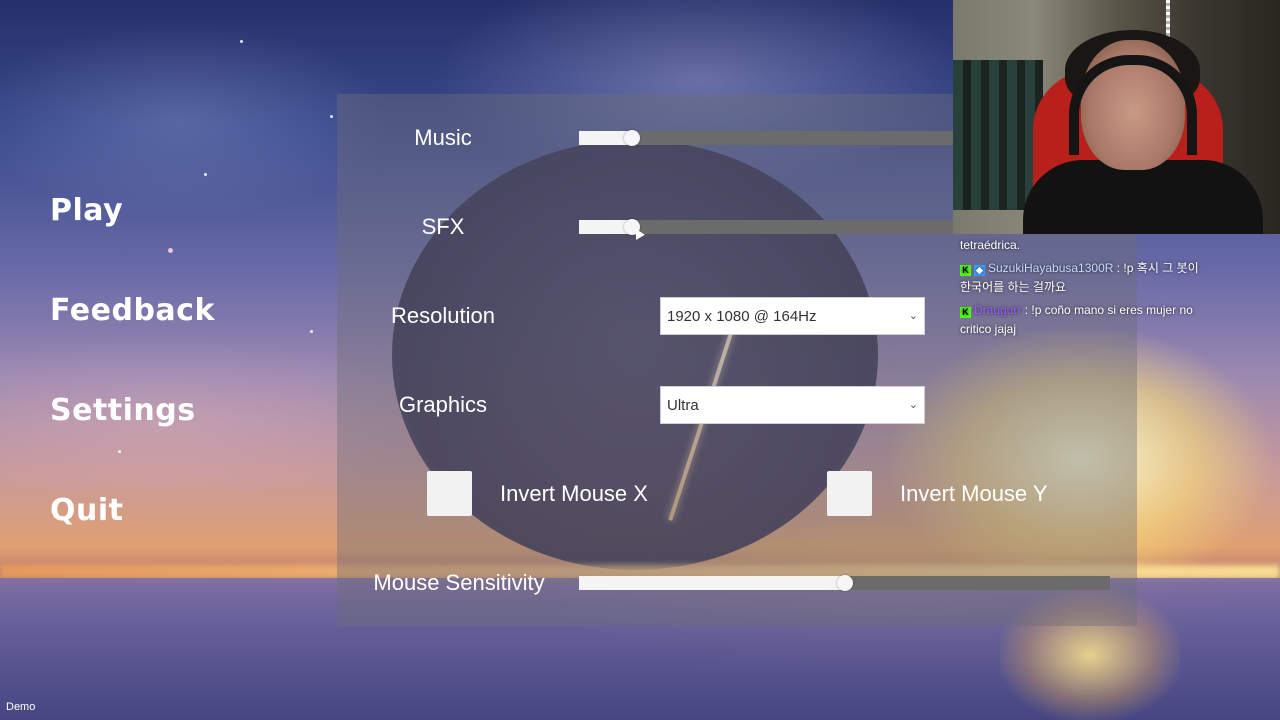 The height and width of the screenshot is (720, 1280). What do you see at coordinates (1143, 197) in the screenshot?
I see `streamer-body` at bounding box center [1143, 197].